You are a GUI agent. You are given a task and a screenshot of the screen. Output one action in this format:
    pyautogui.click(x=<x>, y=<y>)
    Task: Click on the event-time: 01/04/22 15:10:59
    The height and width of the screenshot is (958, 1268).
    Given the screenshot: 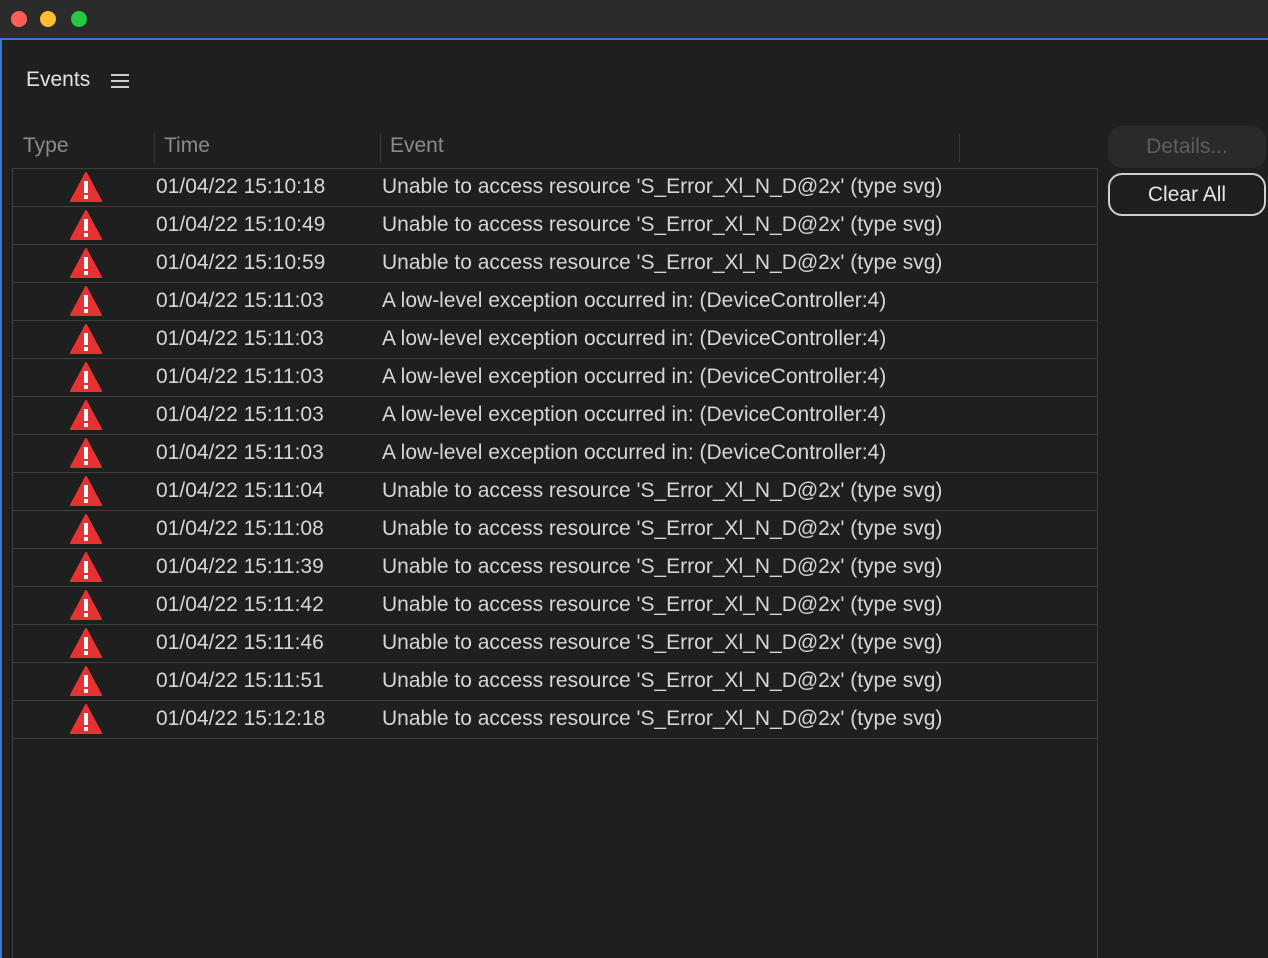 What is the action you would take?
    pyautogui.click(x=241, y=262)
    